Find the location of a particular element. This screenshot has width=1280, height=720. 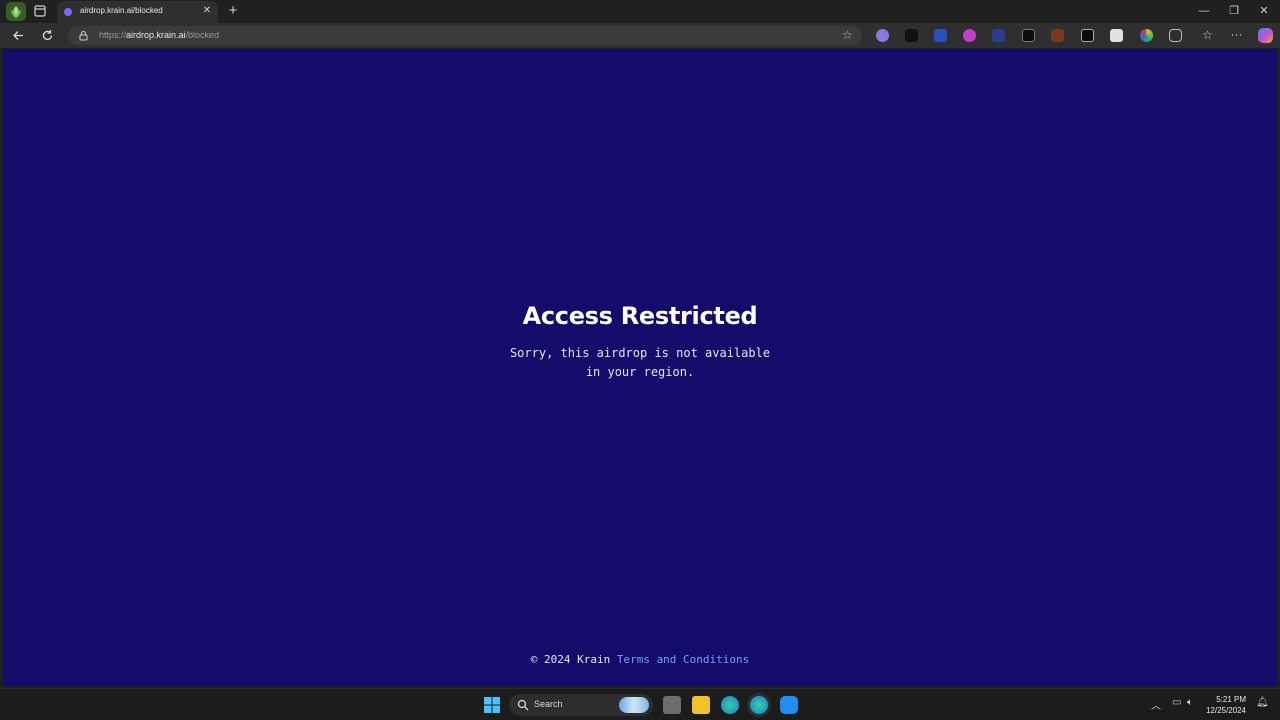

address-bar: https://airdrop.krain.ai/blocked ☆ is located at coordinates (465, 35).